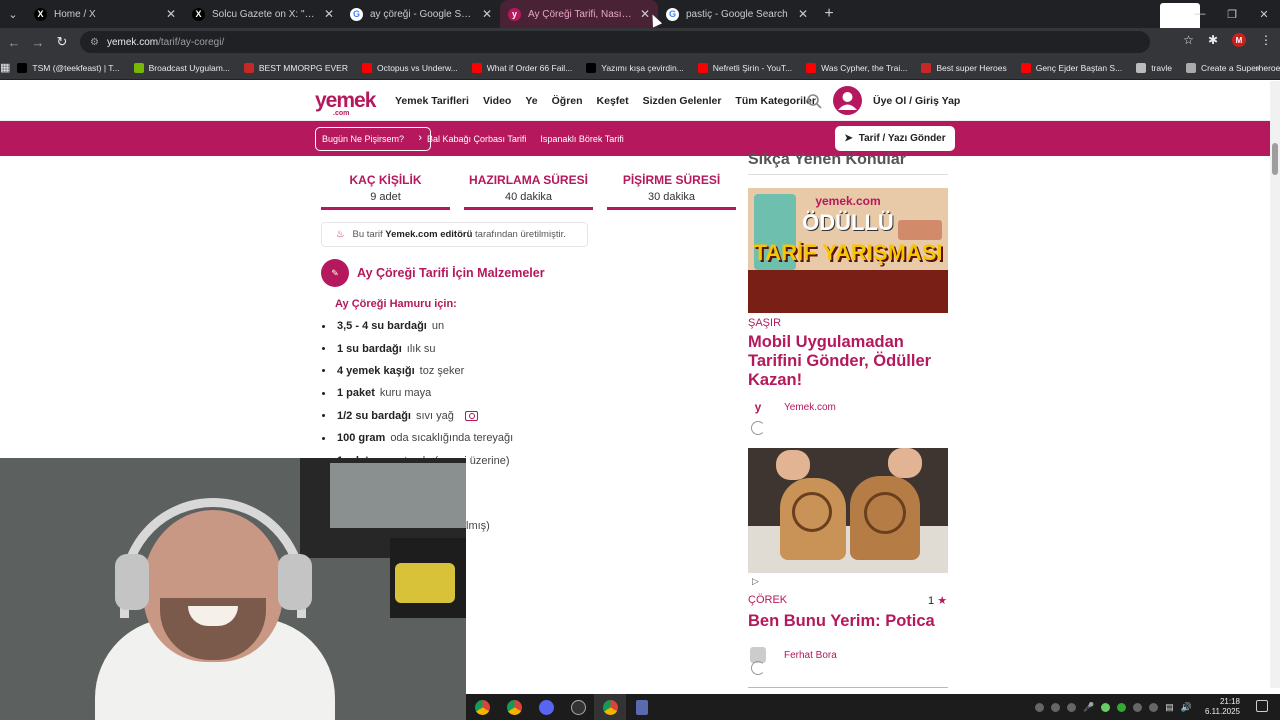 The height and width of the screenshot is (720, 1280). Describe the element at coordinates (793, 407) in the screenshot. I see `card-author: y Yemek.com` at that location.